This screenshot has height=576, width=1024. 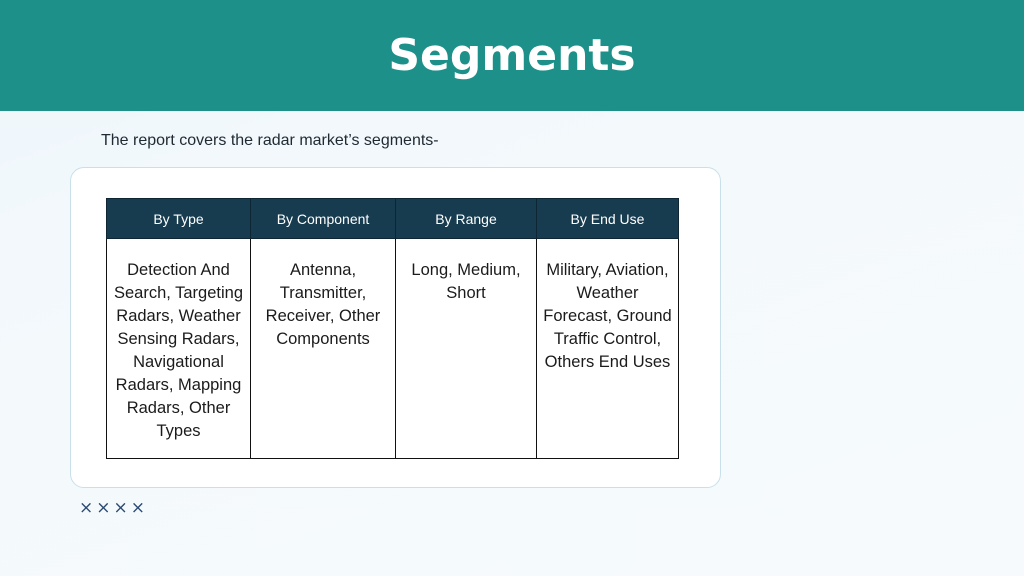 I want to click on cell-range-values: Long, Medium, Short, so click(x=466, y=348).